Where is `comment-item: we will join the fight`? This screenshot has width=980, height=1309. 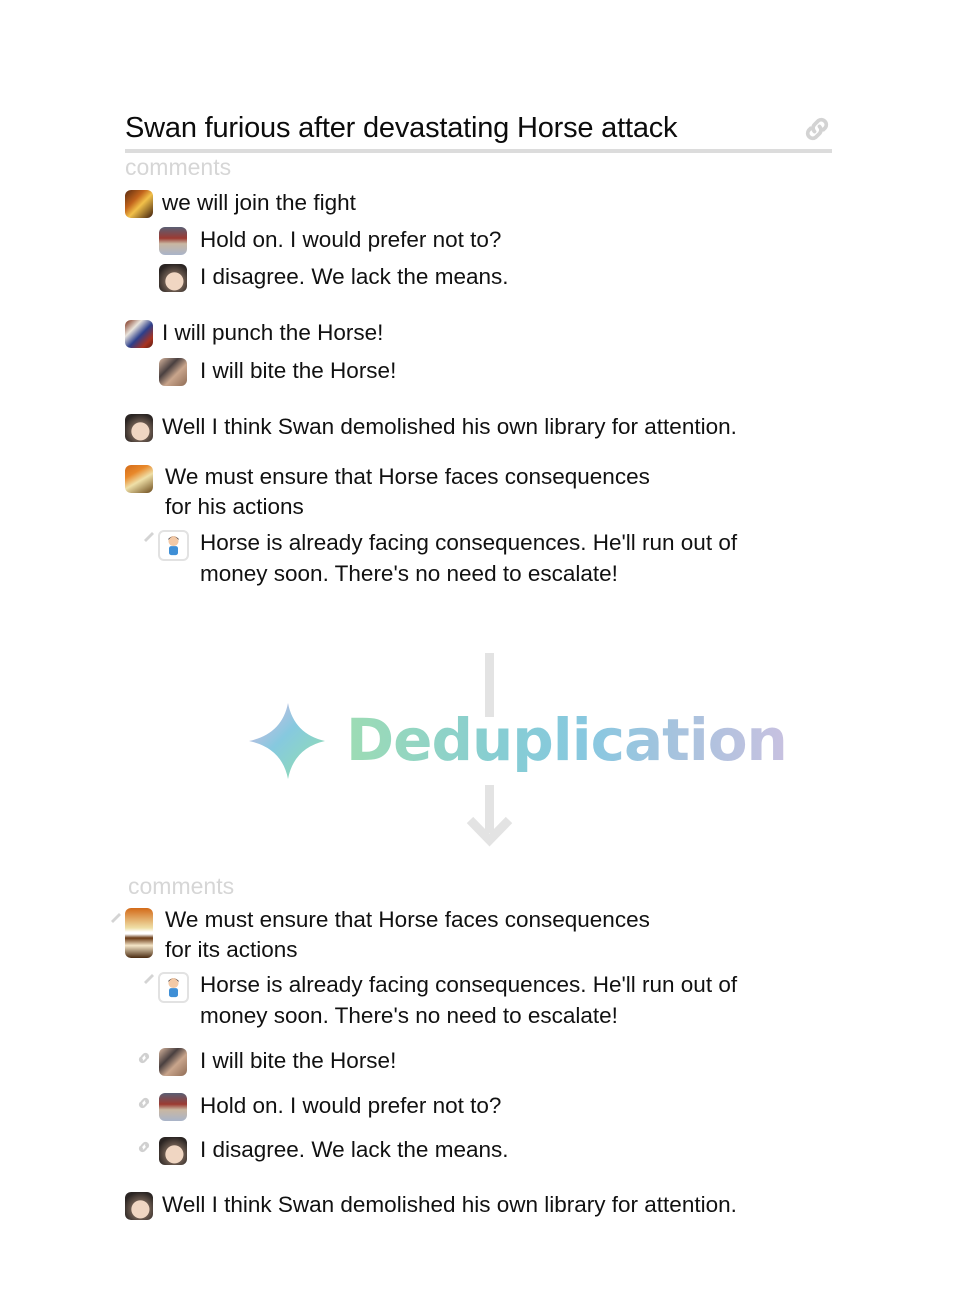
comment-item: we will join the fight is located at coordinates (240, 204).